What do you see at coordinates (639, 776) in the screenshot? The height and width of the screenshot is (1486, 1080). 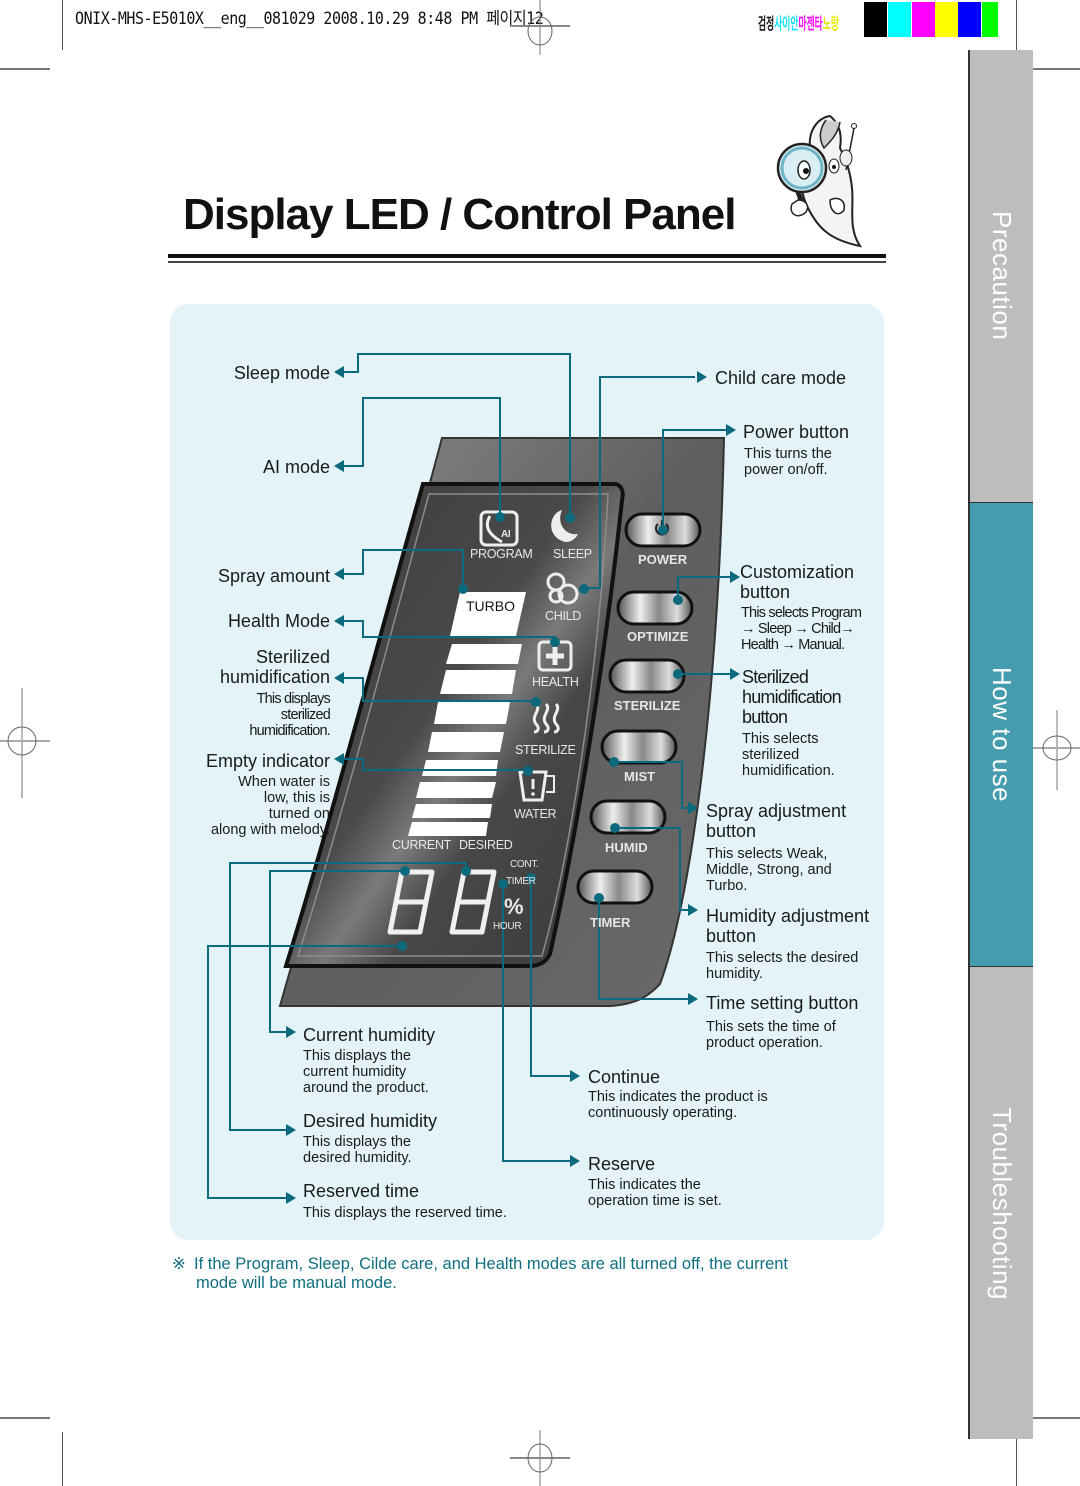 I see `mist-button: MIST` at bounding box center [639, 776].